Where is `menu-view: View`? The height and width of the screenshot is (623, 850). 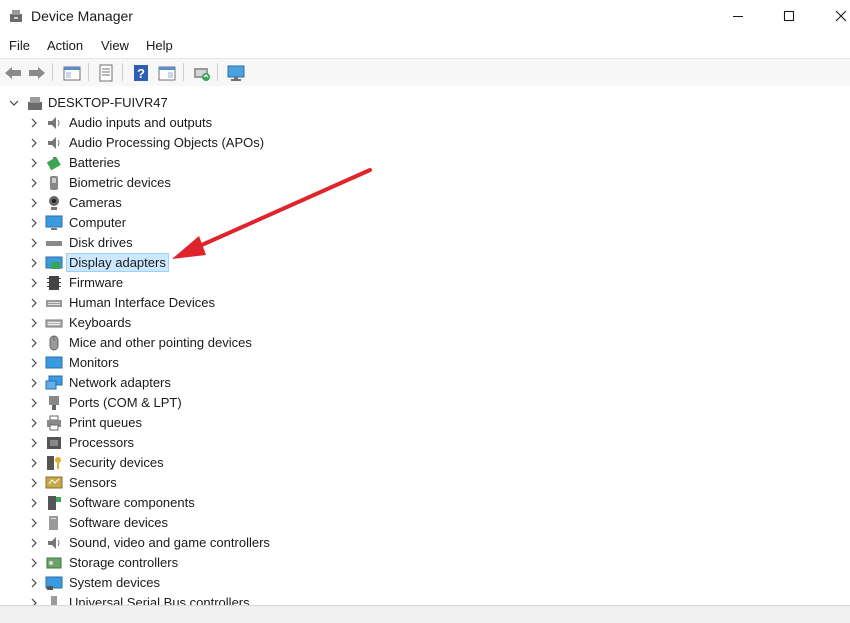 menu-view: View is located at coordinates (115, 45).